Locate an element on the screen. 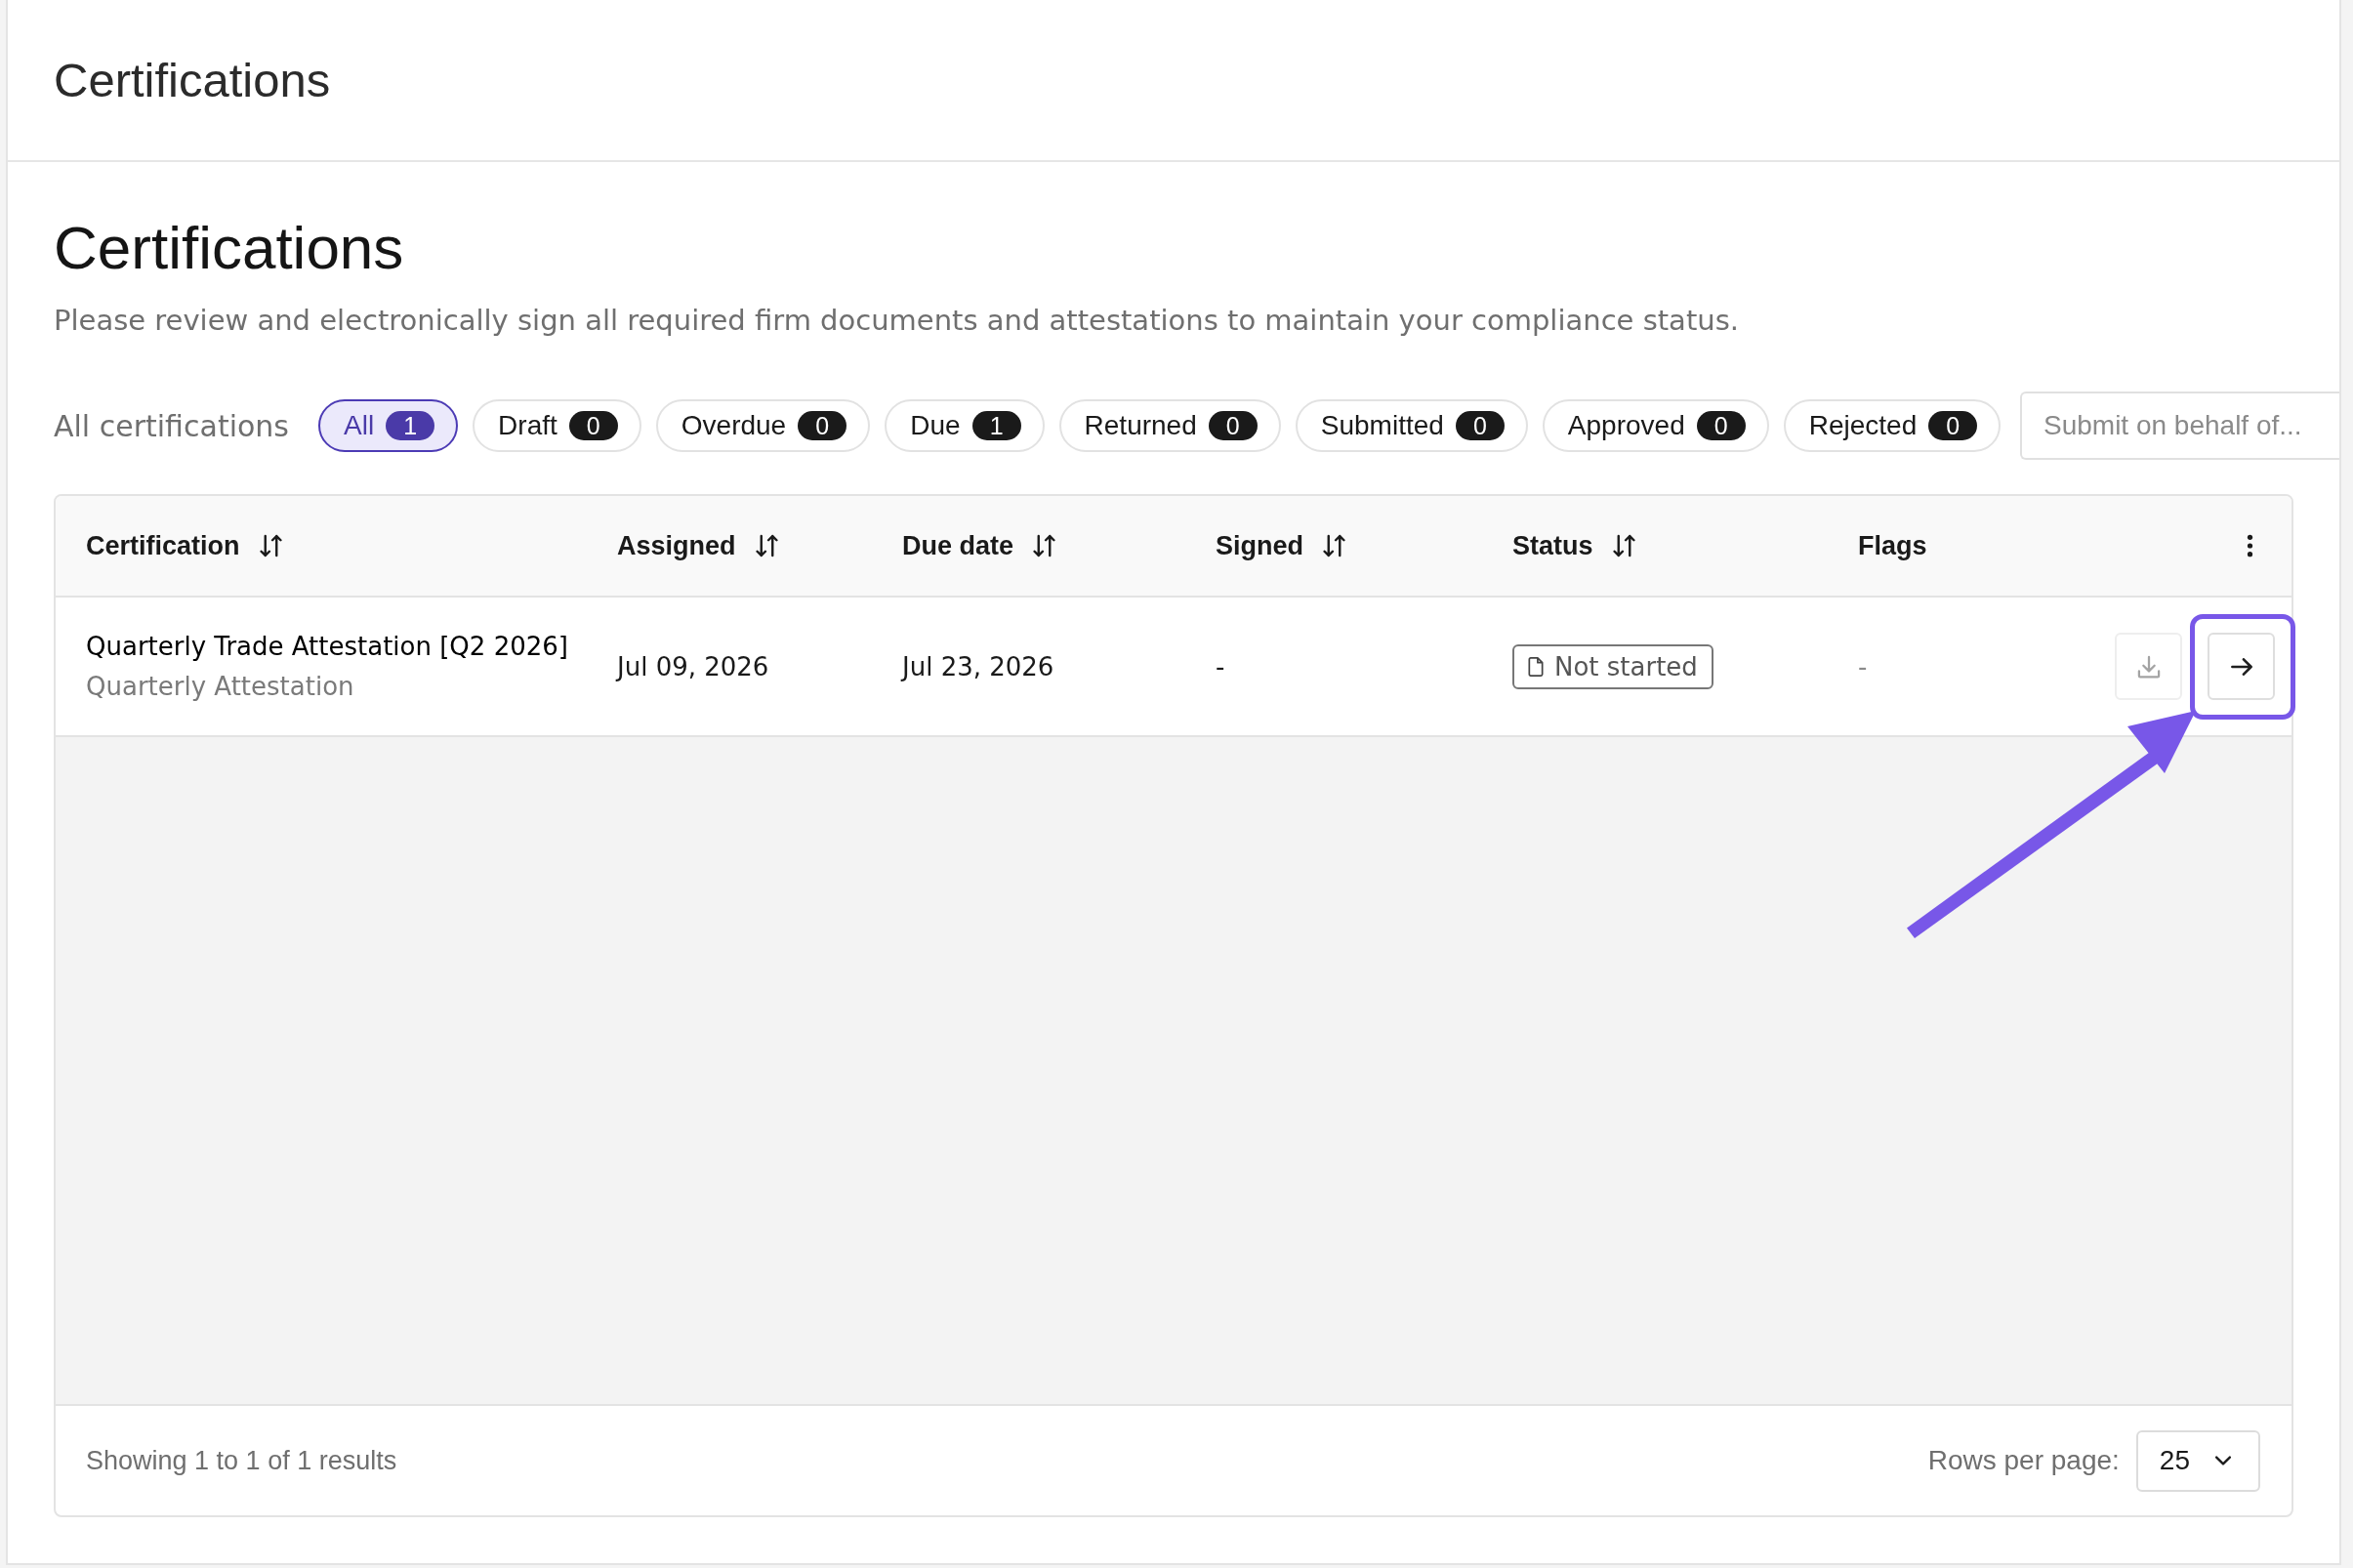 This screenshot has height=1568, width=2353. flags-value: - is located at coordinates (1863, 666).